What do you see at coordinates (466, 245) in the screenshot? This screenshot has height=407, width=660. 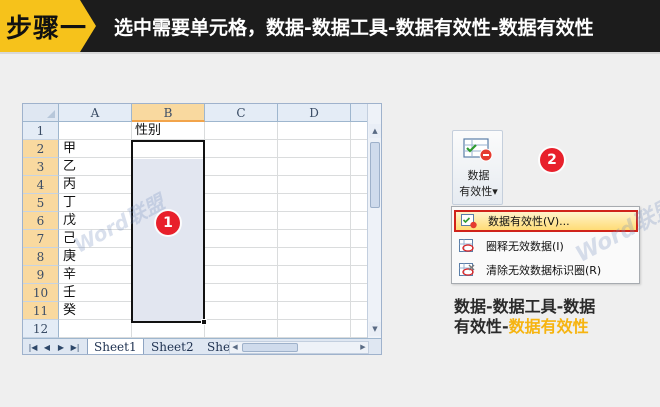 I see `circle-invalid-icon` at bounding box center [466, 245].